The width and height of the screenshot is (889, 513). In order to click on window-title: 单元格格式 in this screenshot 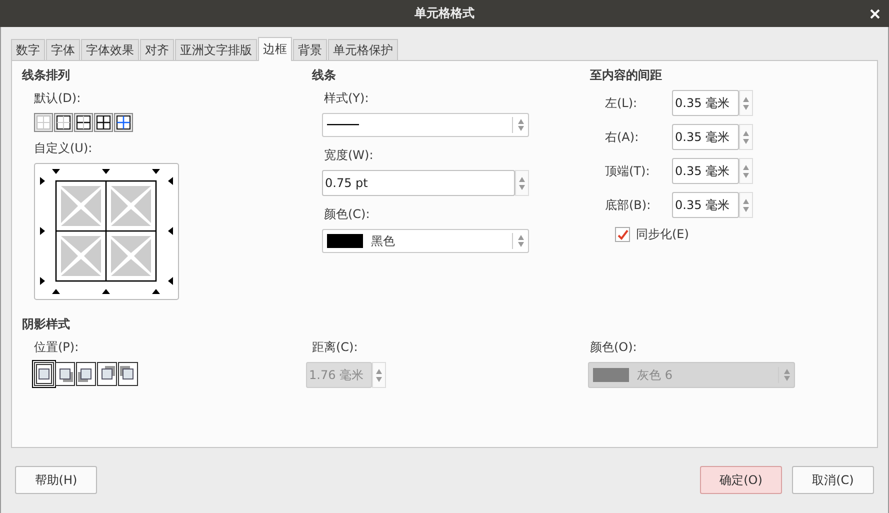, I will do `click(444, 13)`.